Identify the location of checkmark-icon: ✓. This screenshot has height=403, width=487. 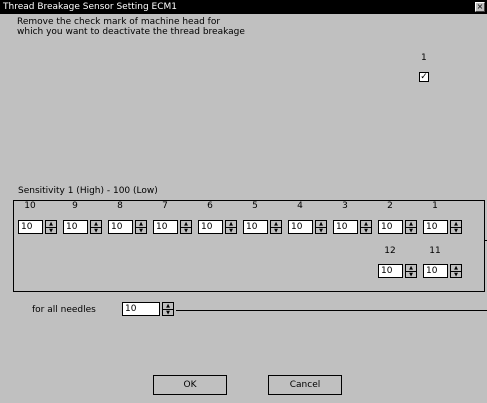
(424, 77).